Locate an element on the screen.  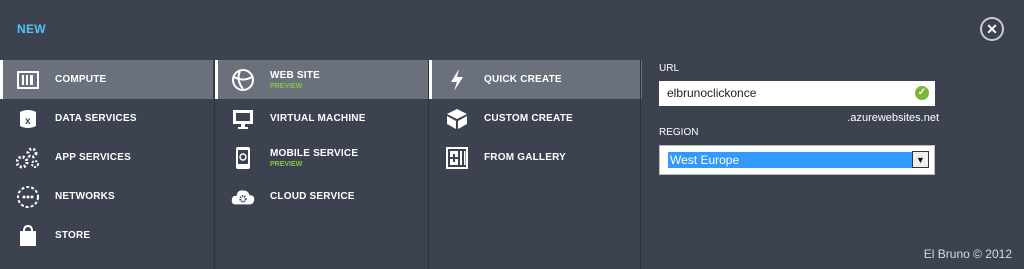
option-custom-create: CUSTOM CREATE is located at coordinates (535, 118).